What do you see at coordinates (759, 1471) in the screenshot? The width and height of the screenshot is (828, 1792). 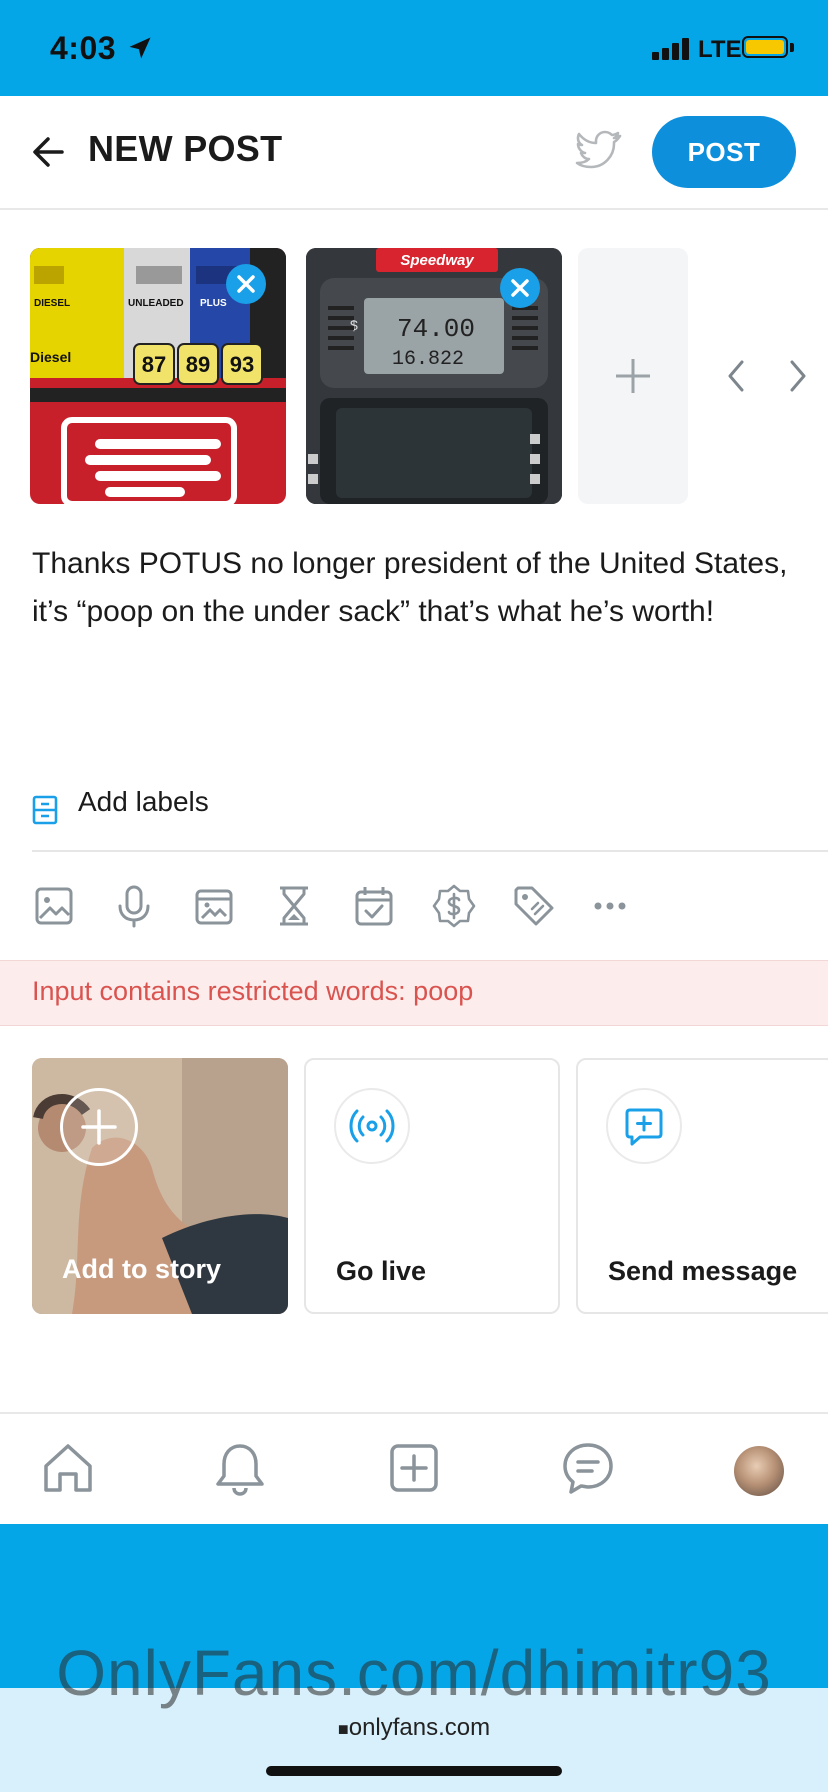 I see `avatar` at bounding box center [759, 1471].